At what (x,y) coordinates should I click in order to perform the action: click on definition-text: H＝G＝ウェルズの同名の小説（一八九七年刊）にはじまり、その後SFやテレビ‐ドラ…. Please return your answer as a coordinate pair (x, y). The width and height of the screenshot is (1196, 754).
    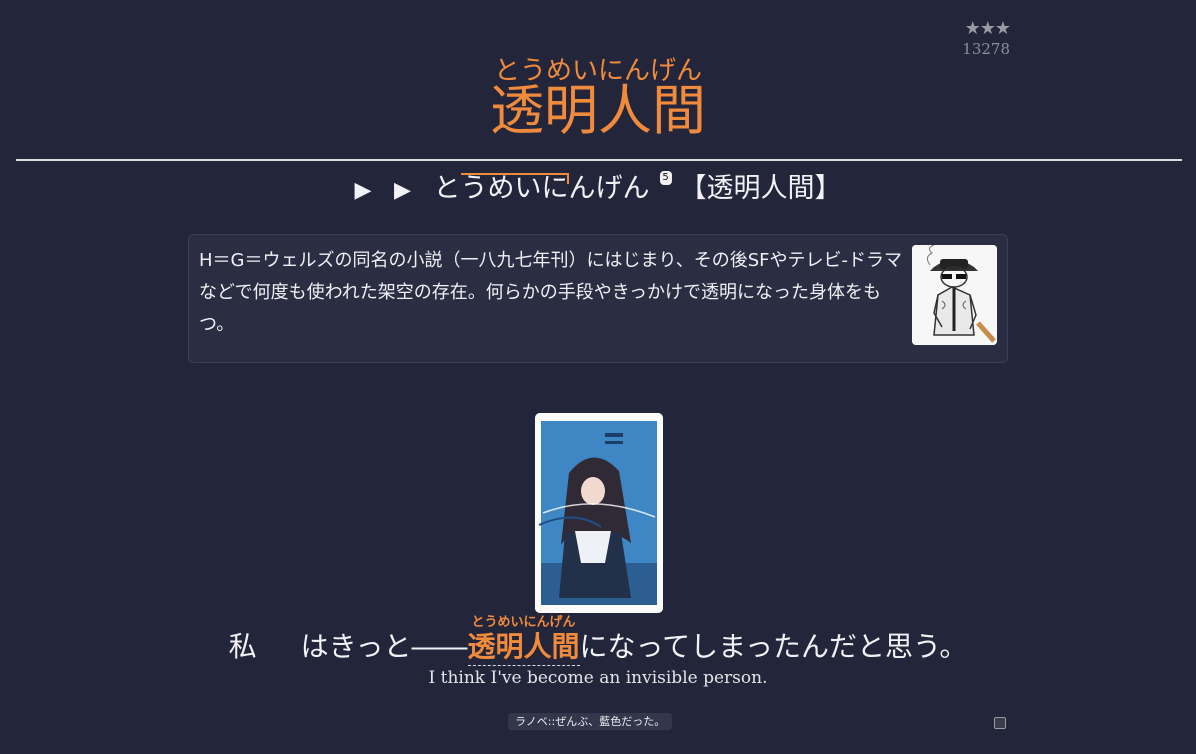
    Looking at the image, I should click on (551, 292).